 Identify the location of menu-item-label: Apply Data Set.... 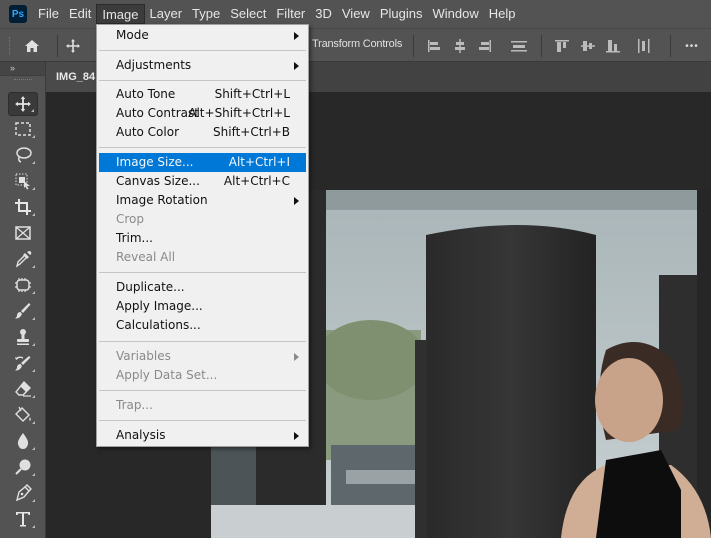
(167, 375).